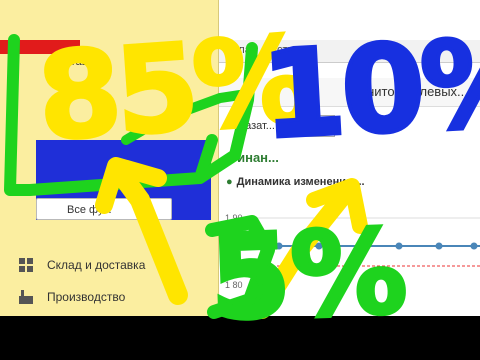 Image resolution: width=480 pixels, height=360 pixels. What do you see at coordinates (352, 251) in the screenshot?
I see `chart-area: 1 90 -200 -1 80 1 80` at bounding box center [352, 251].